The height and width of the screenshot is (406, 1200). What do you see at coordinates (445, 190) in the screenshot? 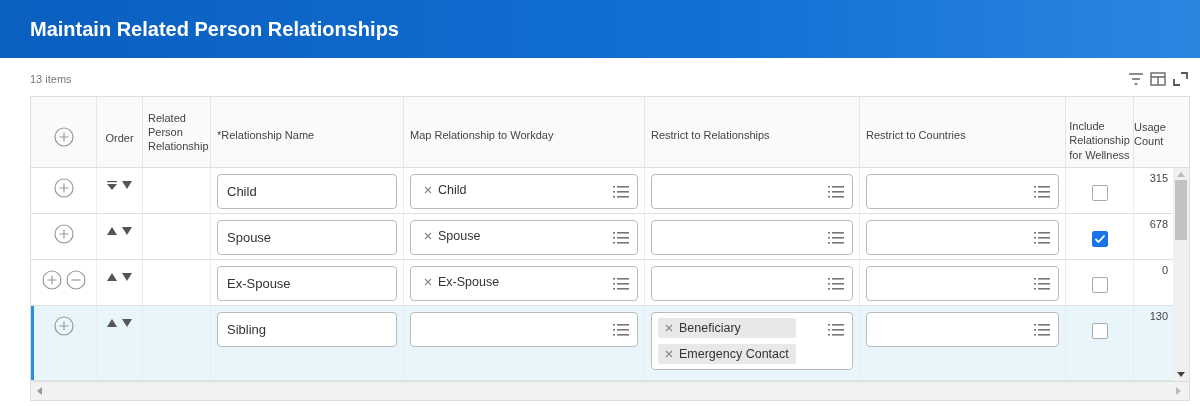
I see `selected-item: Child` at bounding box center [445, 190].